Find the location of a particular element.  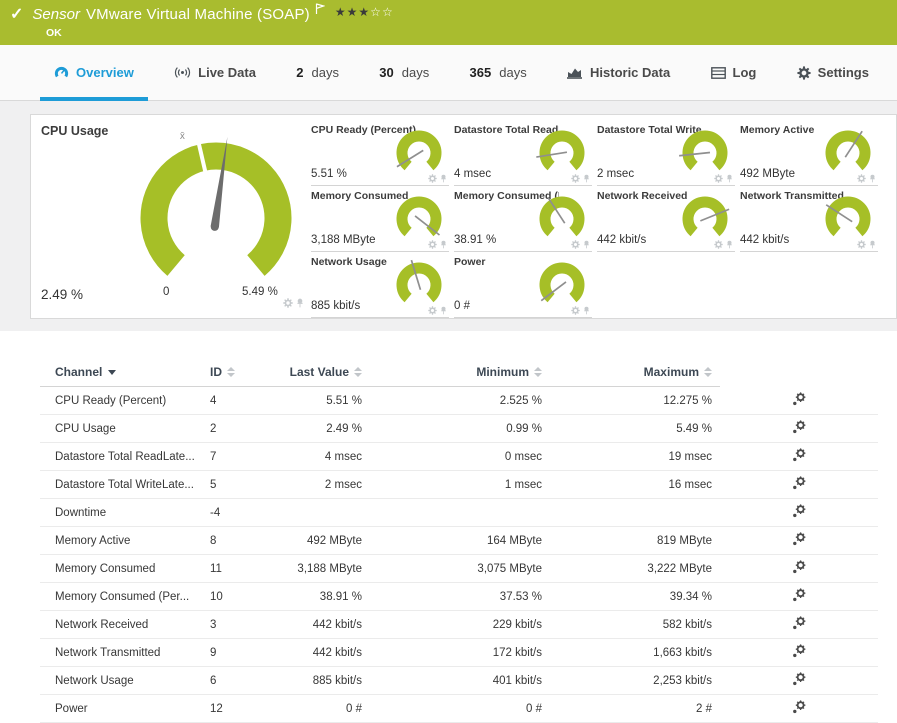

cell-id: 9 is located at coordinates (235, 652).